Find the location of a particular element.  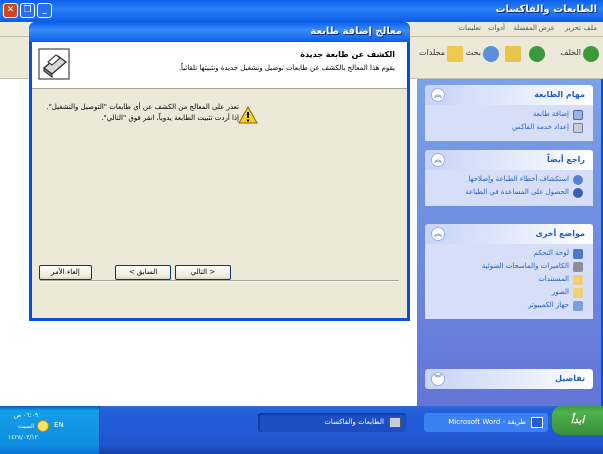

maximize-button: ❐ is located at coordinates (27, 10).